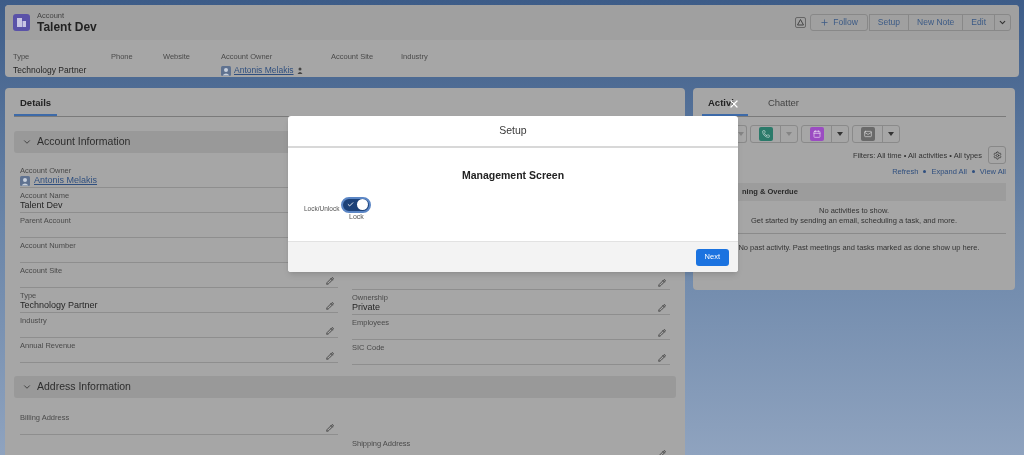  What do you see at coordinates (84, 142) in the screenshot?
I see `section-title: Account Information` at bounding box center [84, 142].